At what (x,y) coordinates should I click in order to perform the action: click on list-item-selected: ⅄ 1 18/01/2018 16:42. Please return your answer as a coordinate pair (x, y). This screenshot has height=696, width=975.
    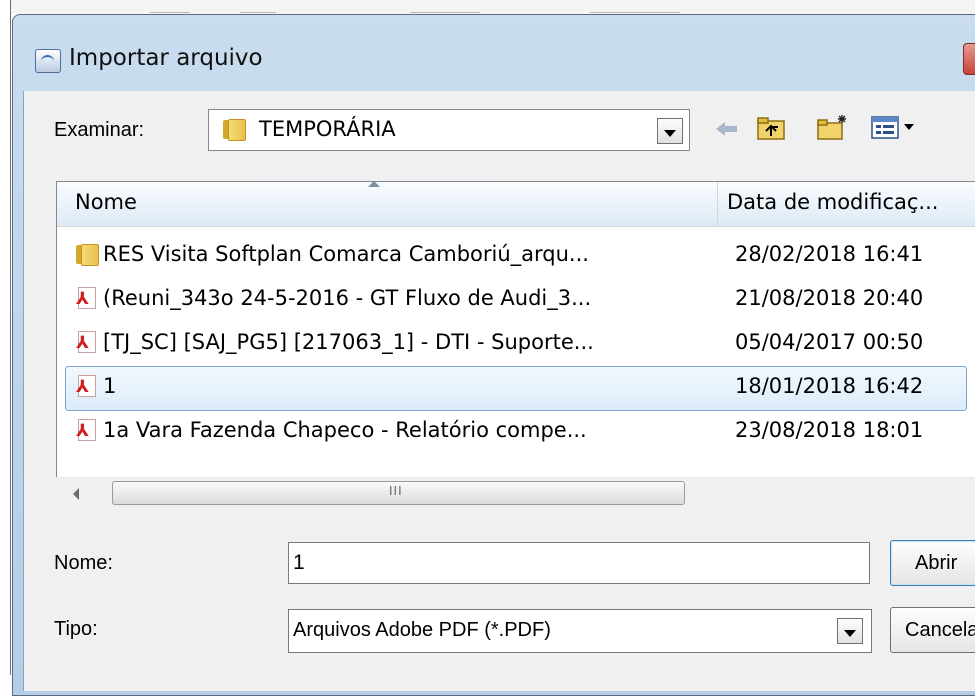
    Looking at the image, I should click on (516, 388).